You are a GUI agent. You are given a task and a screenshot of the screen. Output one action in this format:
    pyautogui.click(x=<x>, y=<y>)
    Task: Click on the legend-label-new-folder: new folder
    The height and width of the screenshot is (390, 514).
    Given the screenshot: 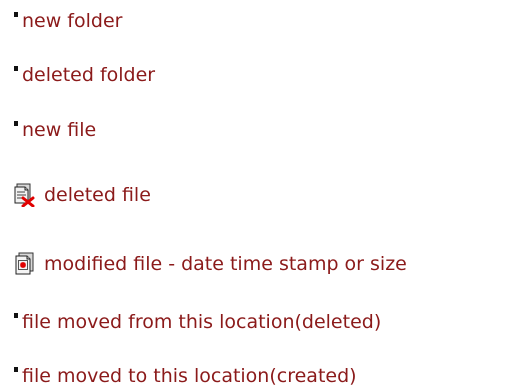 What is the action you would take?
    pyautogui.click(x=72, y=21)
    